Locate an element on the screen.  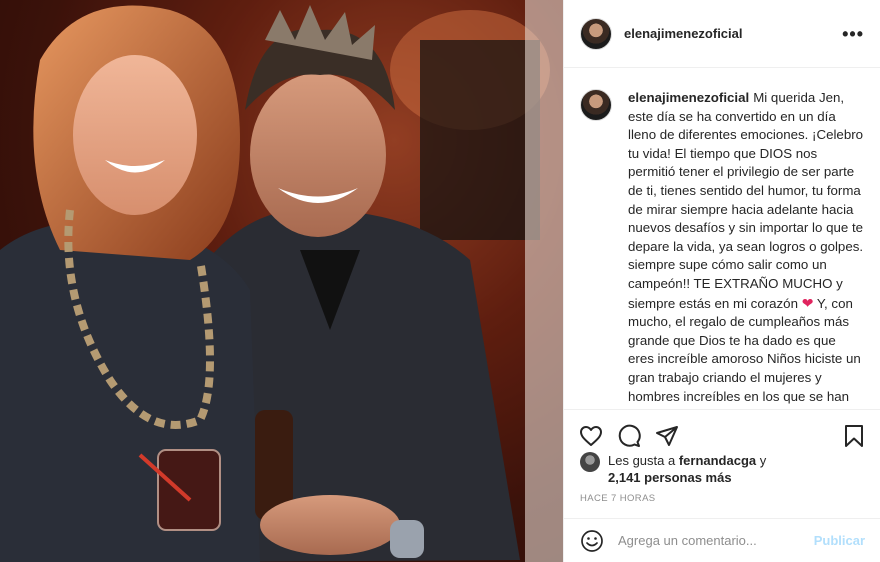
publish-button: Publicar is located at coordinates (839, 540).